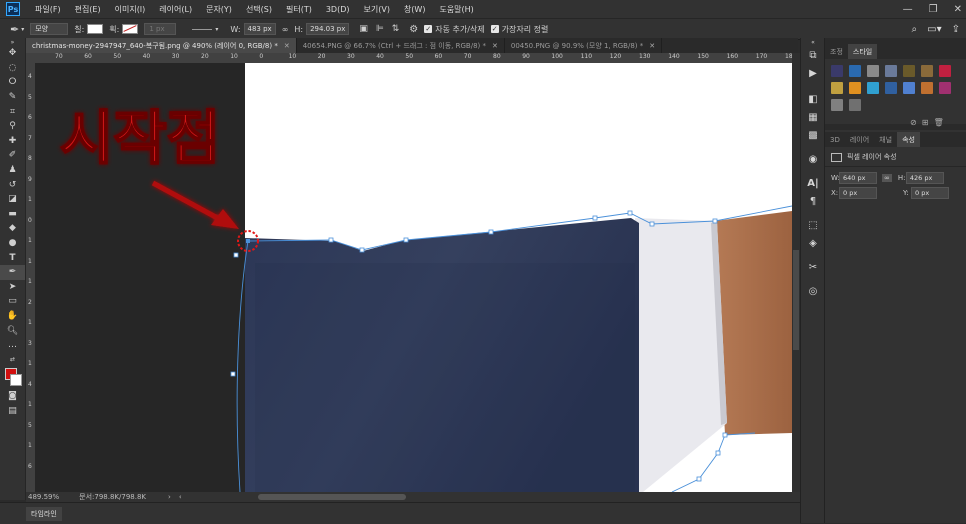 This screenshot has width=966, height=524. Describe the element at coordinates (130, 29) in the screenshot. I see `stroke-swatch` at that location.